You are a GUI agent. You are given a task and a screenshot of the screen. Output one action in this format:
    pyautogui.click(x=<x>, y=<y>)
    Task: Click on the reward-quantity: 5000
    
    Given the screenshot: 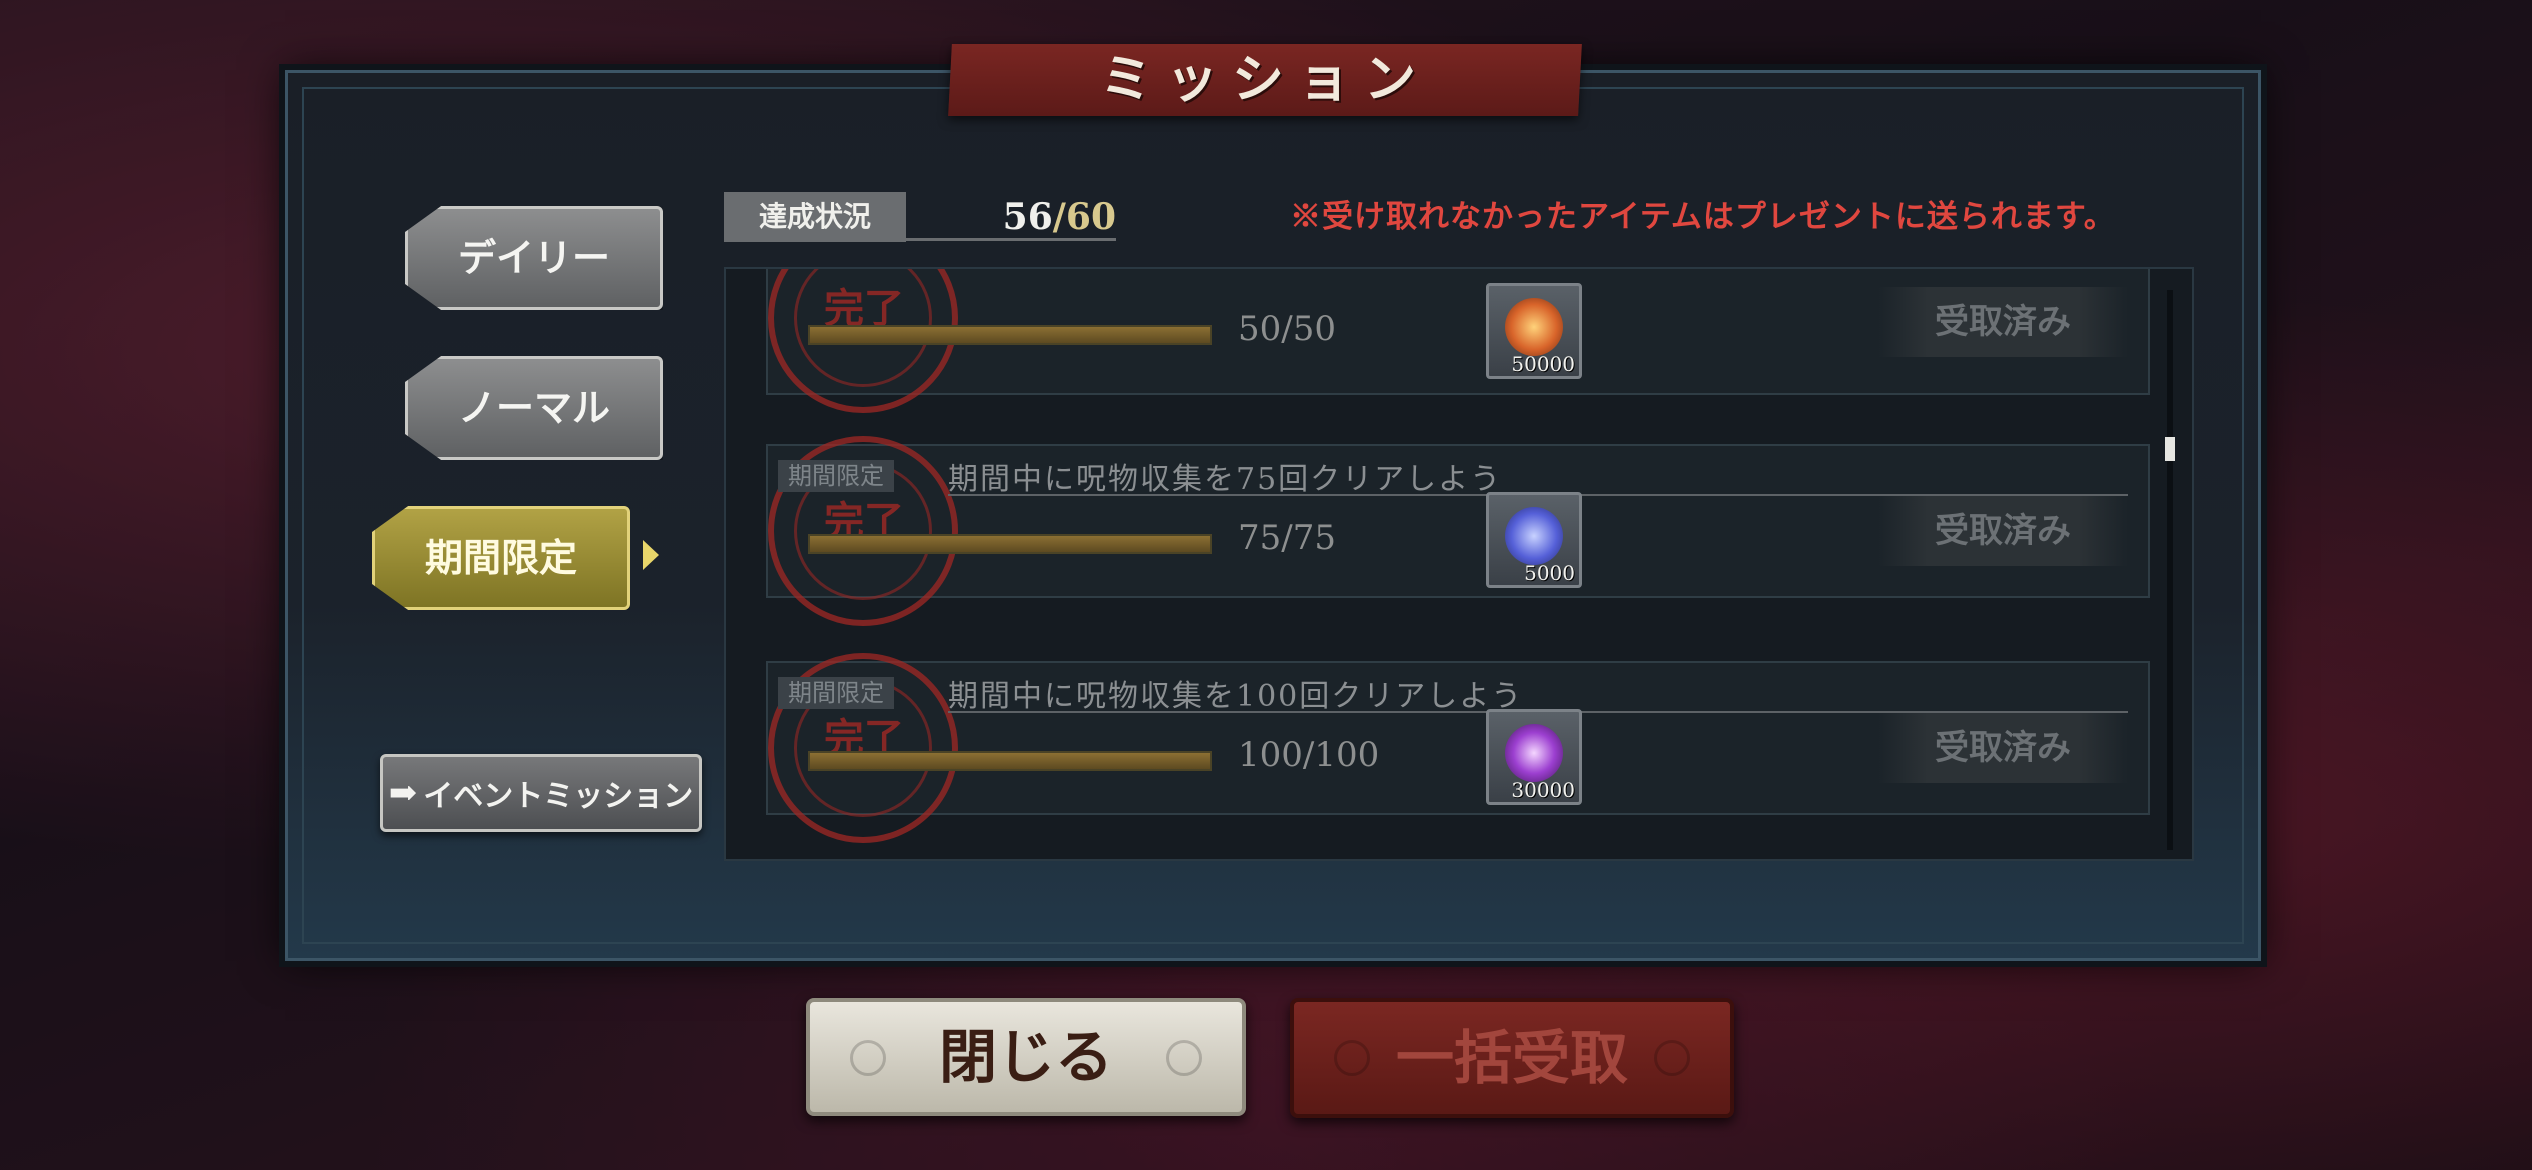 What is the action you would take?
    pyautogui.click(x=1549, y=573)
    